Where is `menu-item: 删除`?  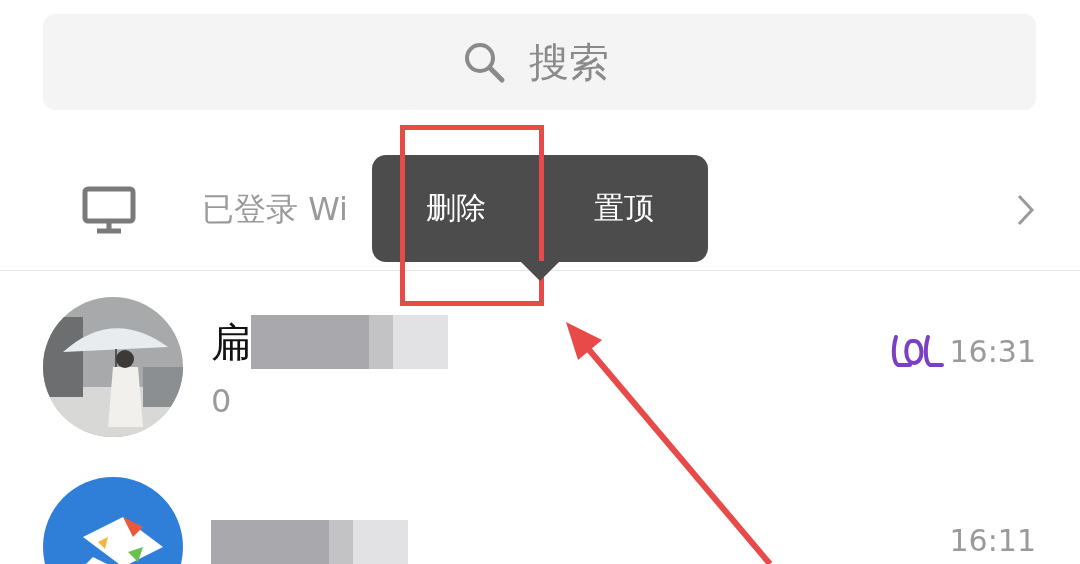 menu-item: 删除 is located at coordinates (456, 208).